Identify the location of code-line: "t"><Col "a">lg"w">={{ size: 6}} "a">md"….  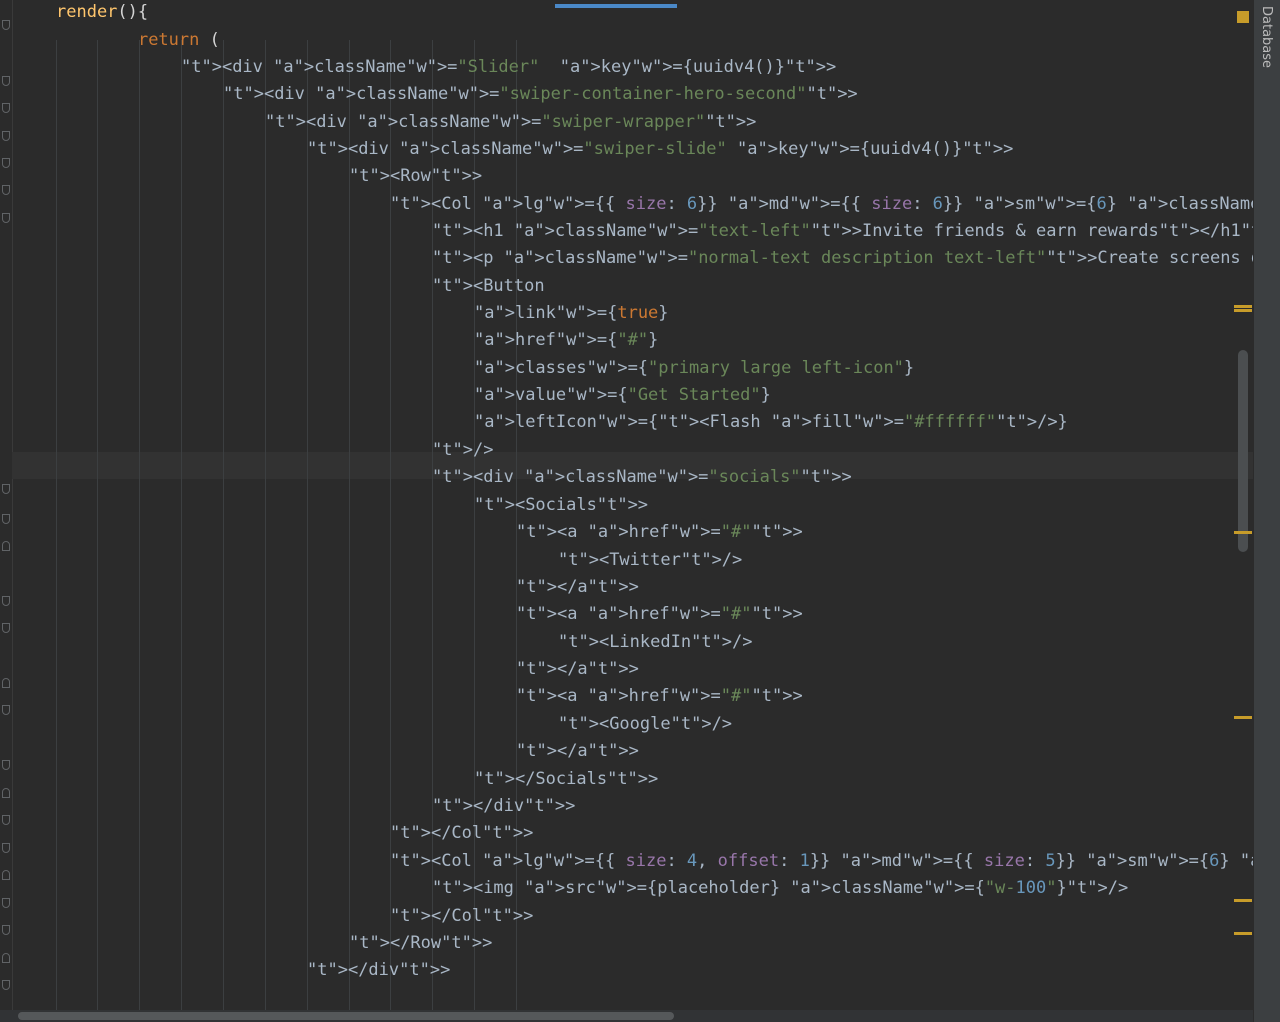
(821, 204).